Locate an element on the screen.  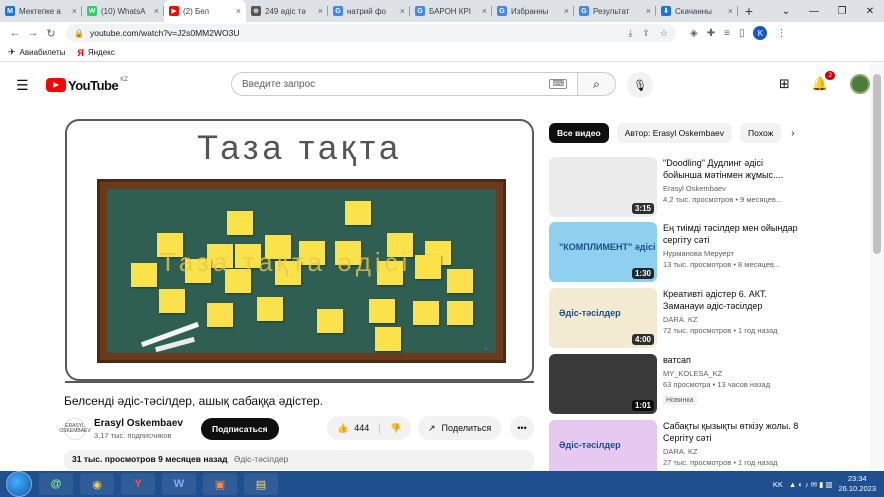
search-input: Введите запрос ⌨ is located at coordinates (404, 84).